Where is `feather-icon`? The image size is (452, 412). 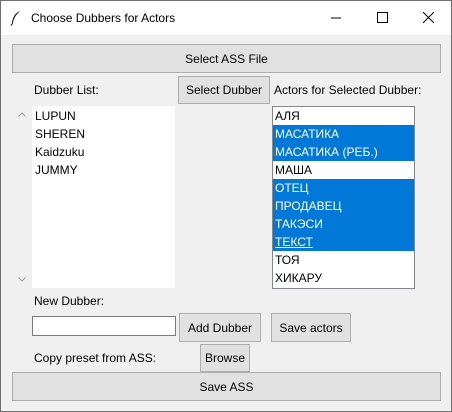 feather-icon is located at coordinates (15, 18).